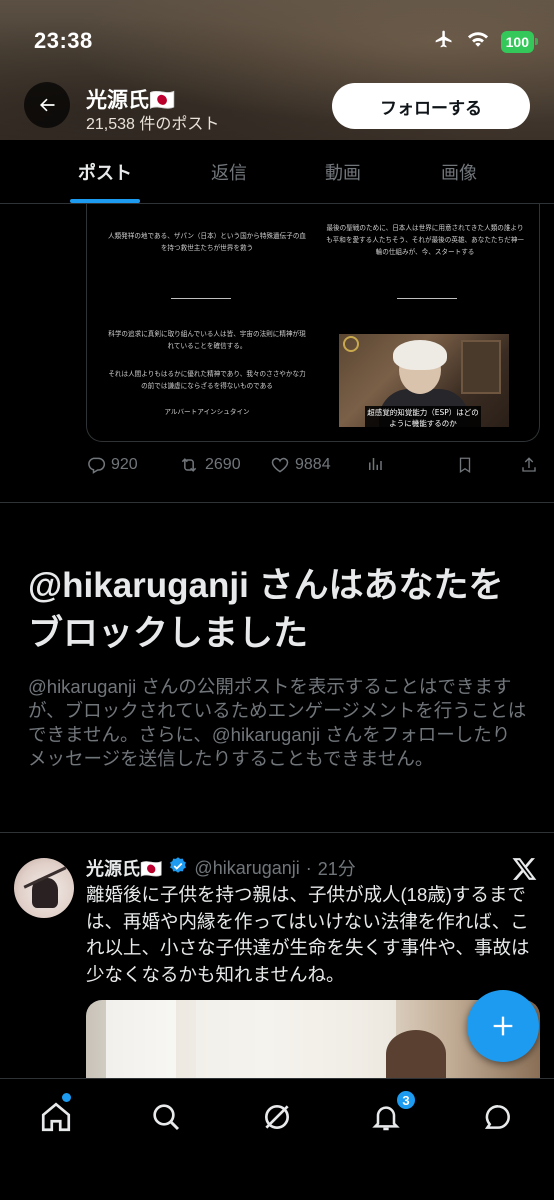 The width and height of the screenshot is (554, 1200). What do you see at coordinates (277, 172) in the screenshot?
I see `profile-tabs: ポスト 返信 動画 画像` at bounding box center [277, 172].